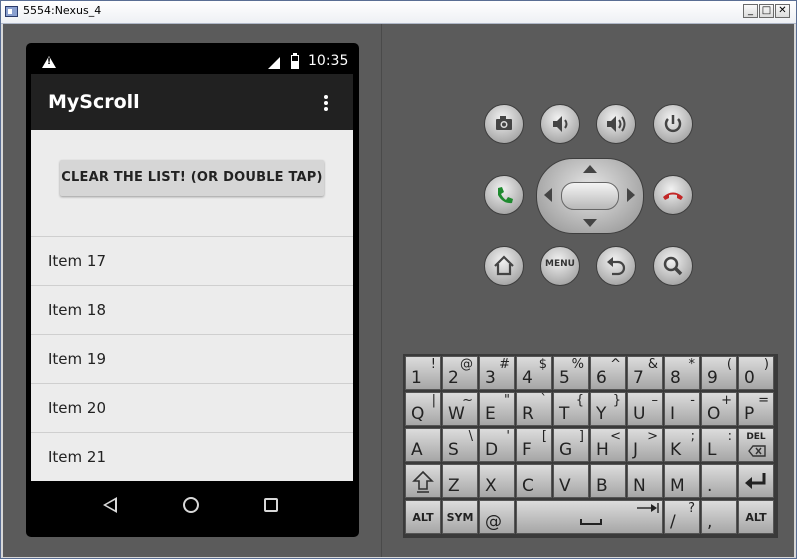 This screenshot has height=559, width=797. I want to click on home-button, so click(504, 266).